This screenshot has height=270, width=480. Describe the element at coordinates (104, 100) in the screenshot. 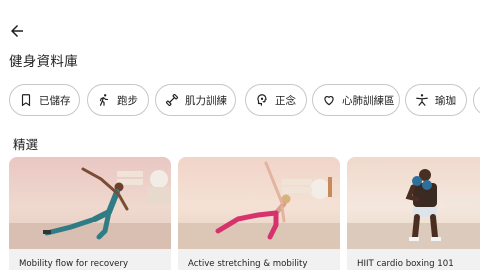

I see `running-icon` at that location.